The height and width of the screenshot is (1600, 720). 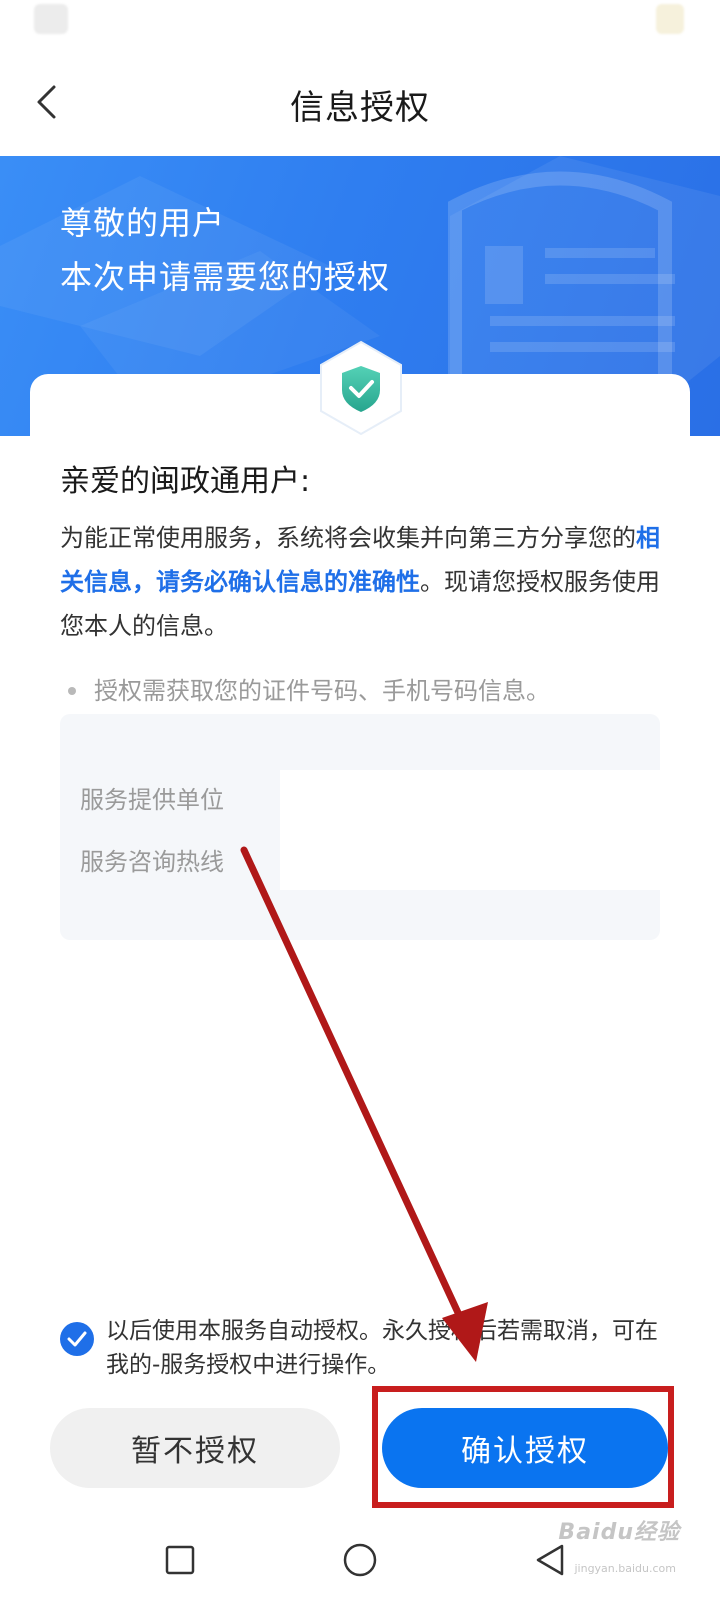 I want to click on triangle-left-icon, so click(x=550, y=1560).